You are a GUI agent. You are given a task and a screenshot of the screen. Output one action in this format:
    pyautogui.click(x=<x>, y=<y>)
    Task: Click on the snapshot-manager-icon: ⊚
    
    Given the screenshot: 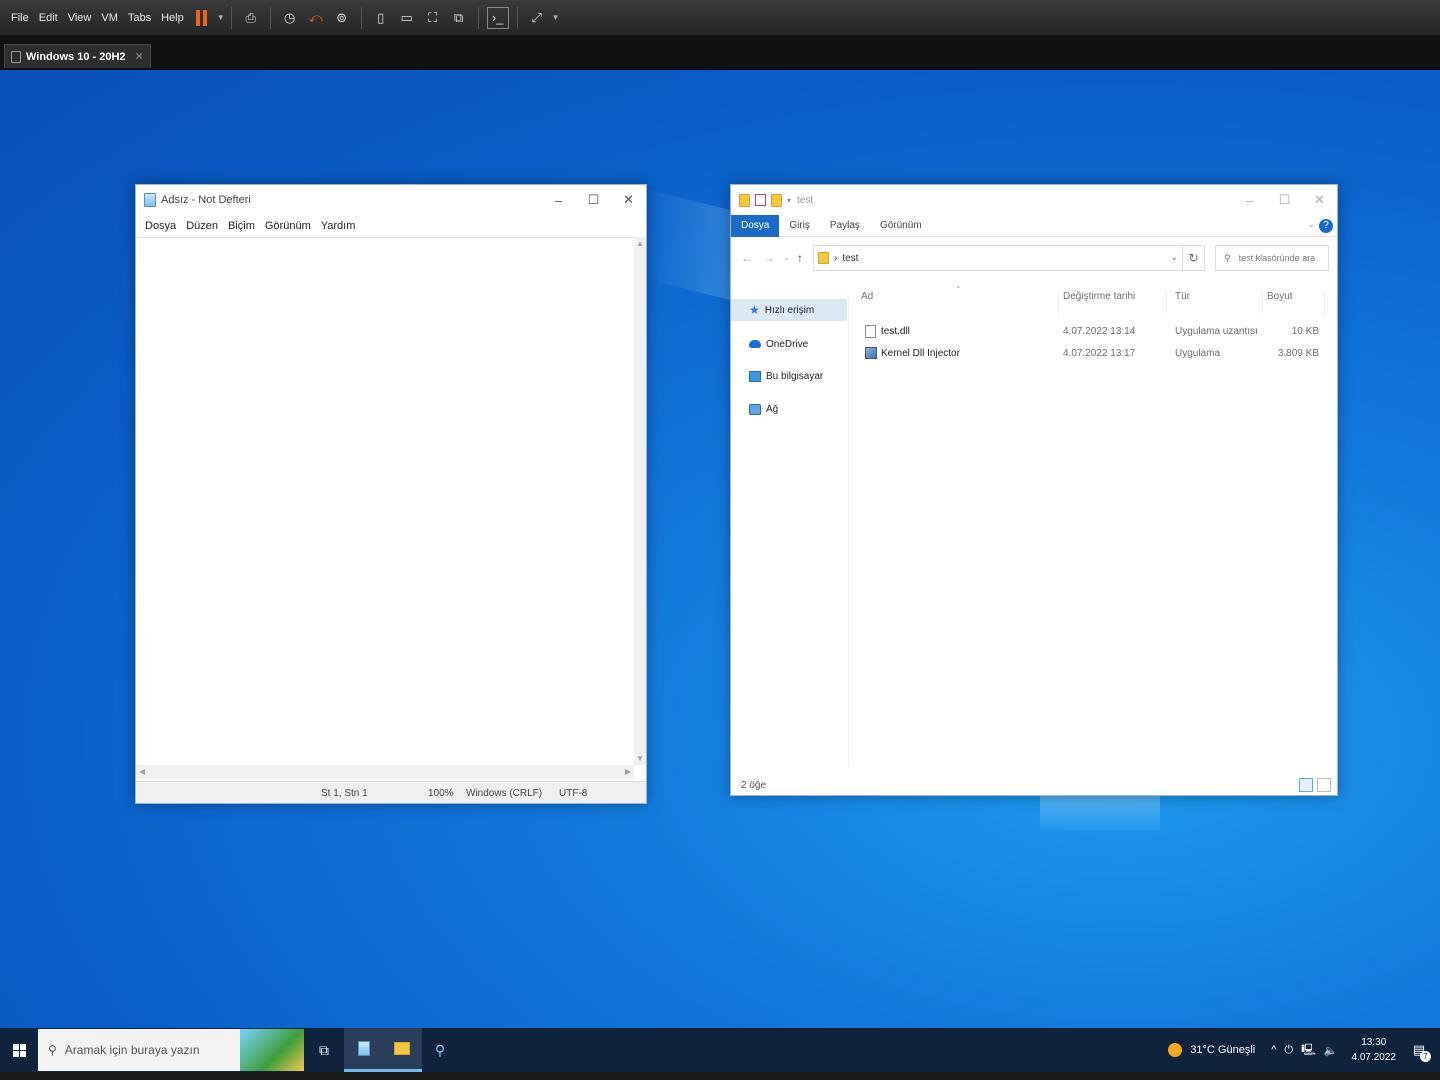 What is the action you would take?
    pyautogui.click(x=342, y=18)
    